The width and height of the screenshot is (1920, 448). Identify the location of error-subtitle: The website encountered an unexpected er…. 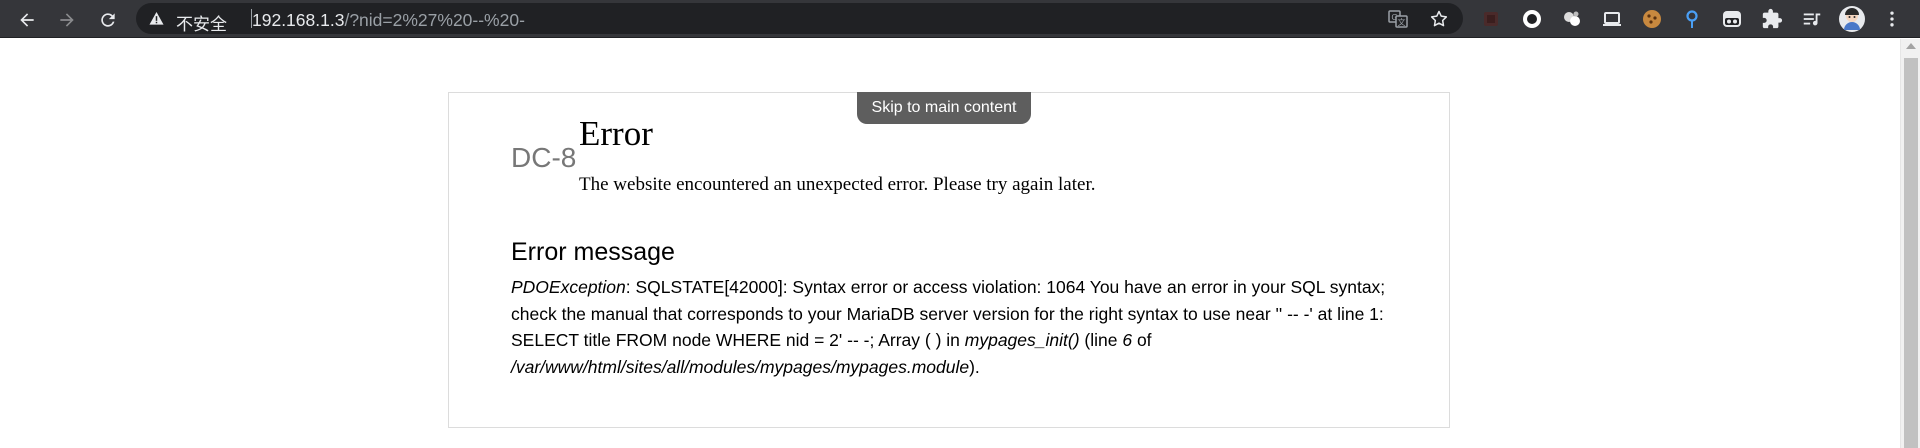
(837, 184).